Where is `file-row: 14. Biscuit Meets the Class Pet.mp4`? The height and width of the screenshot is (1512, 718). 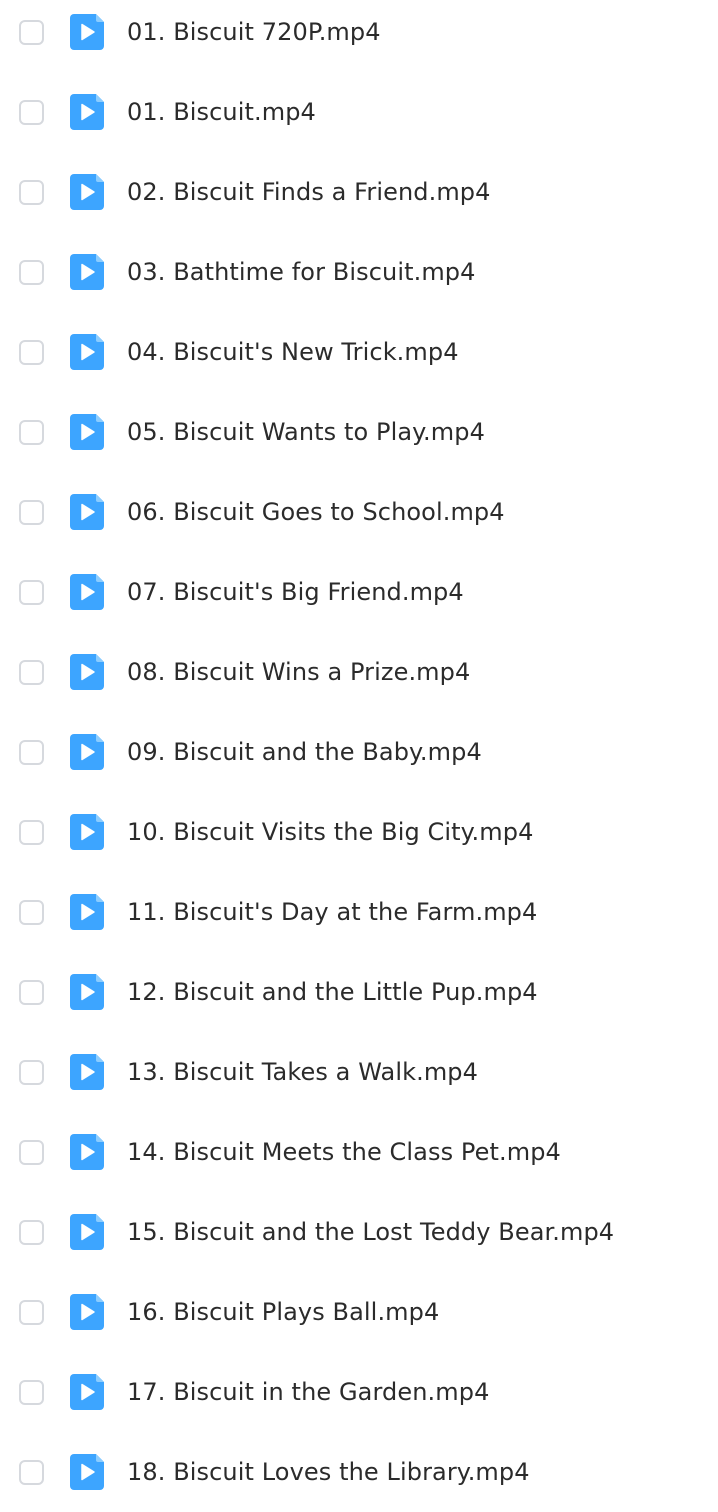
file-row: 14. Biscuit Meets the Class Pet.mp4 is located at coordinates (359, 1152).